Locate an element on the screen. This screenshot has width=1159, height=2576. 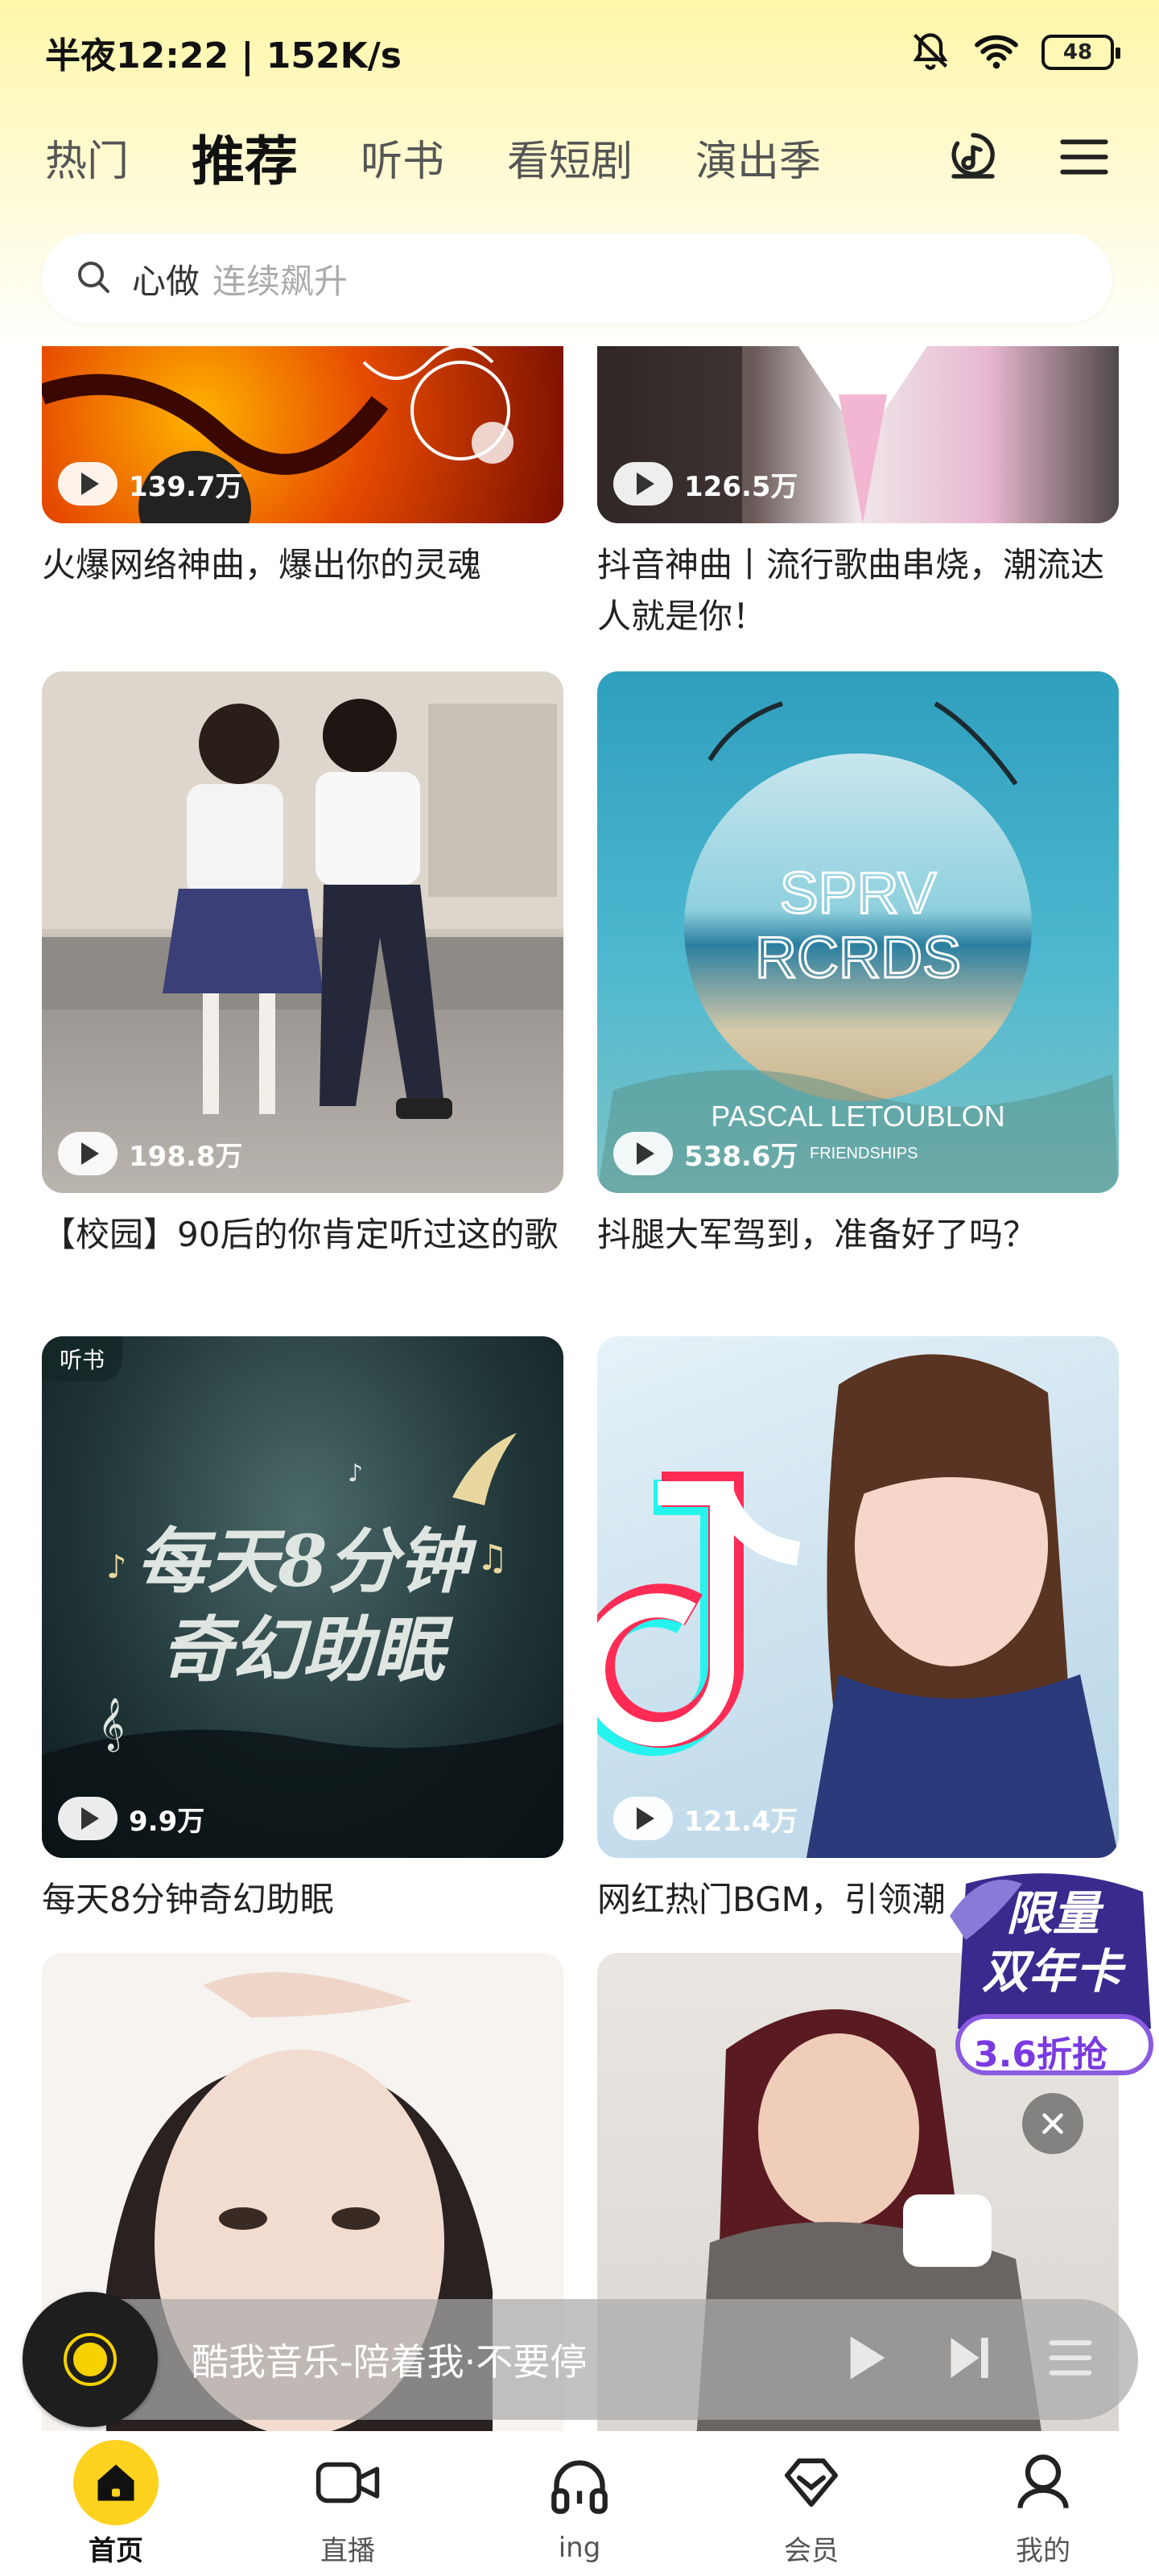
play-button is located at coordinates (867, 2359).